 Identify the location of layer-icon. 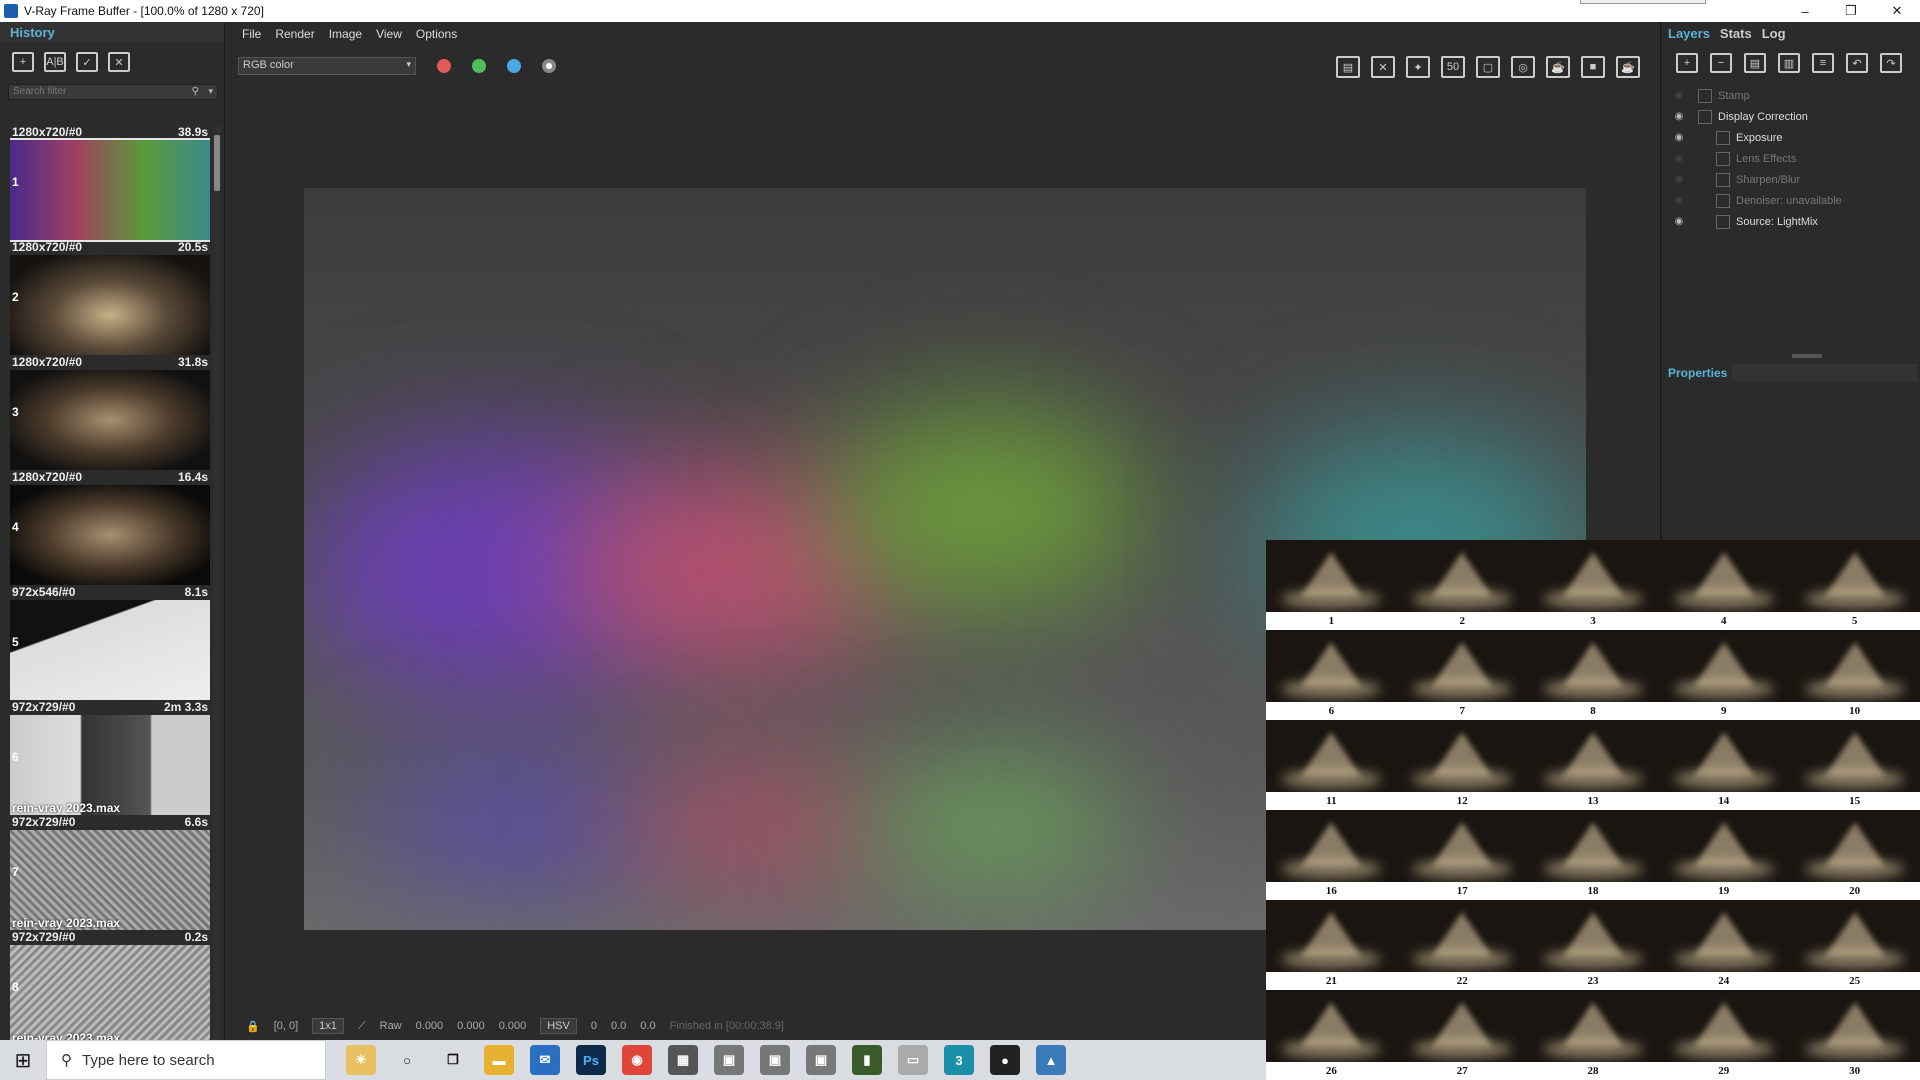
(1723, 179).